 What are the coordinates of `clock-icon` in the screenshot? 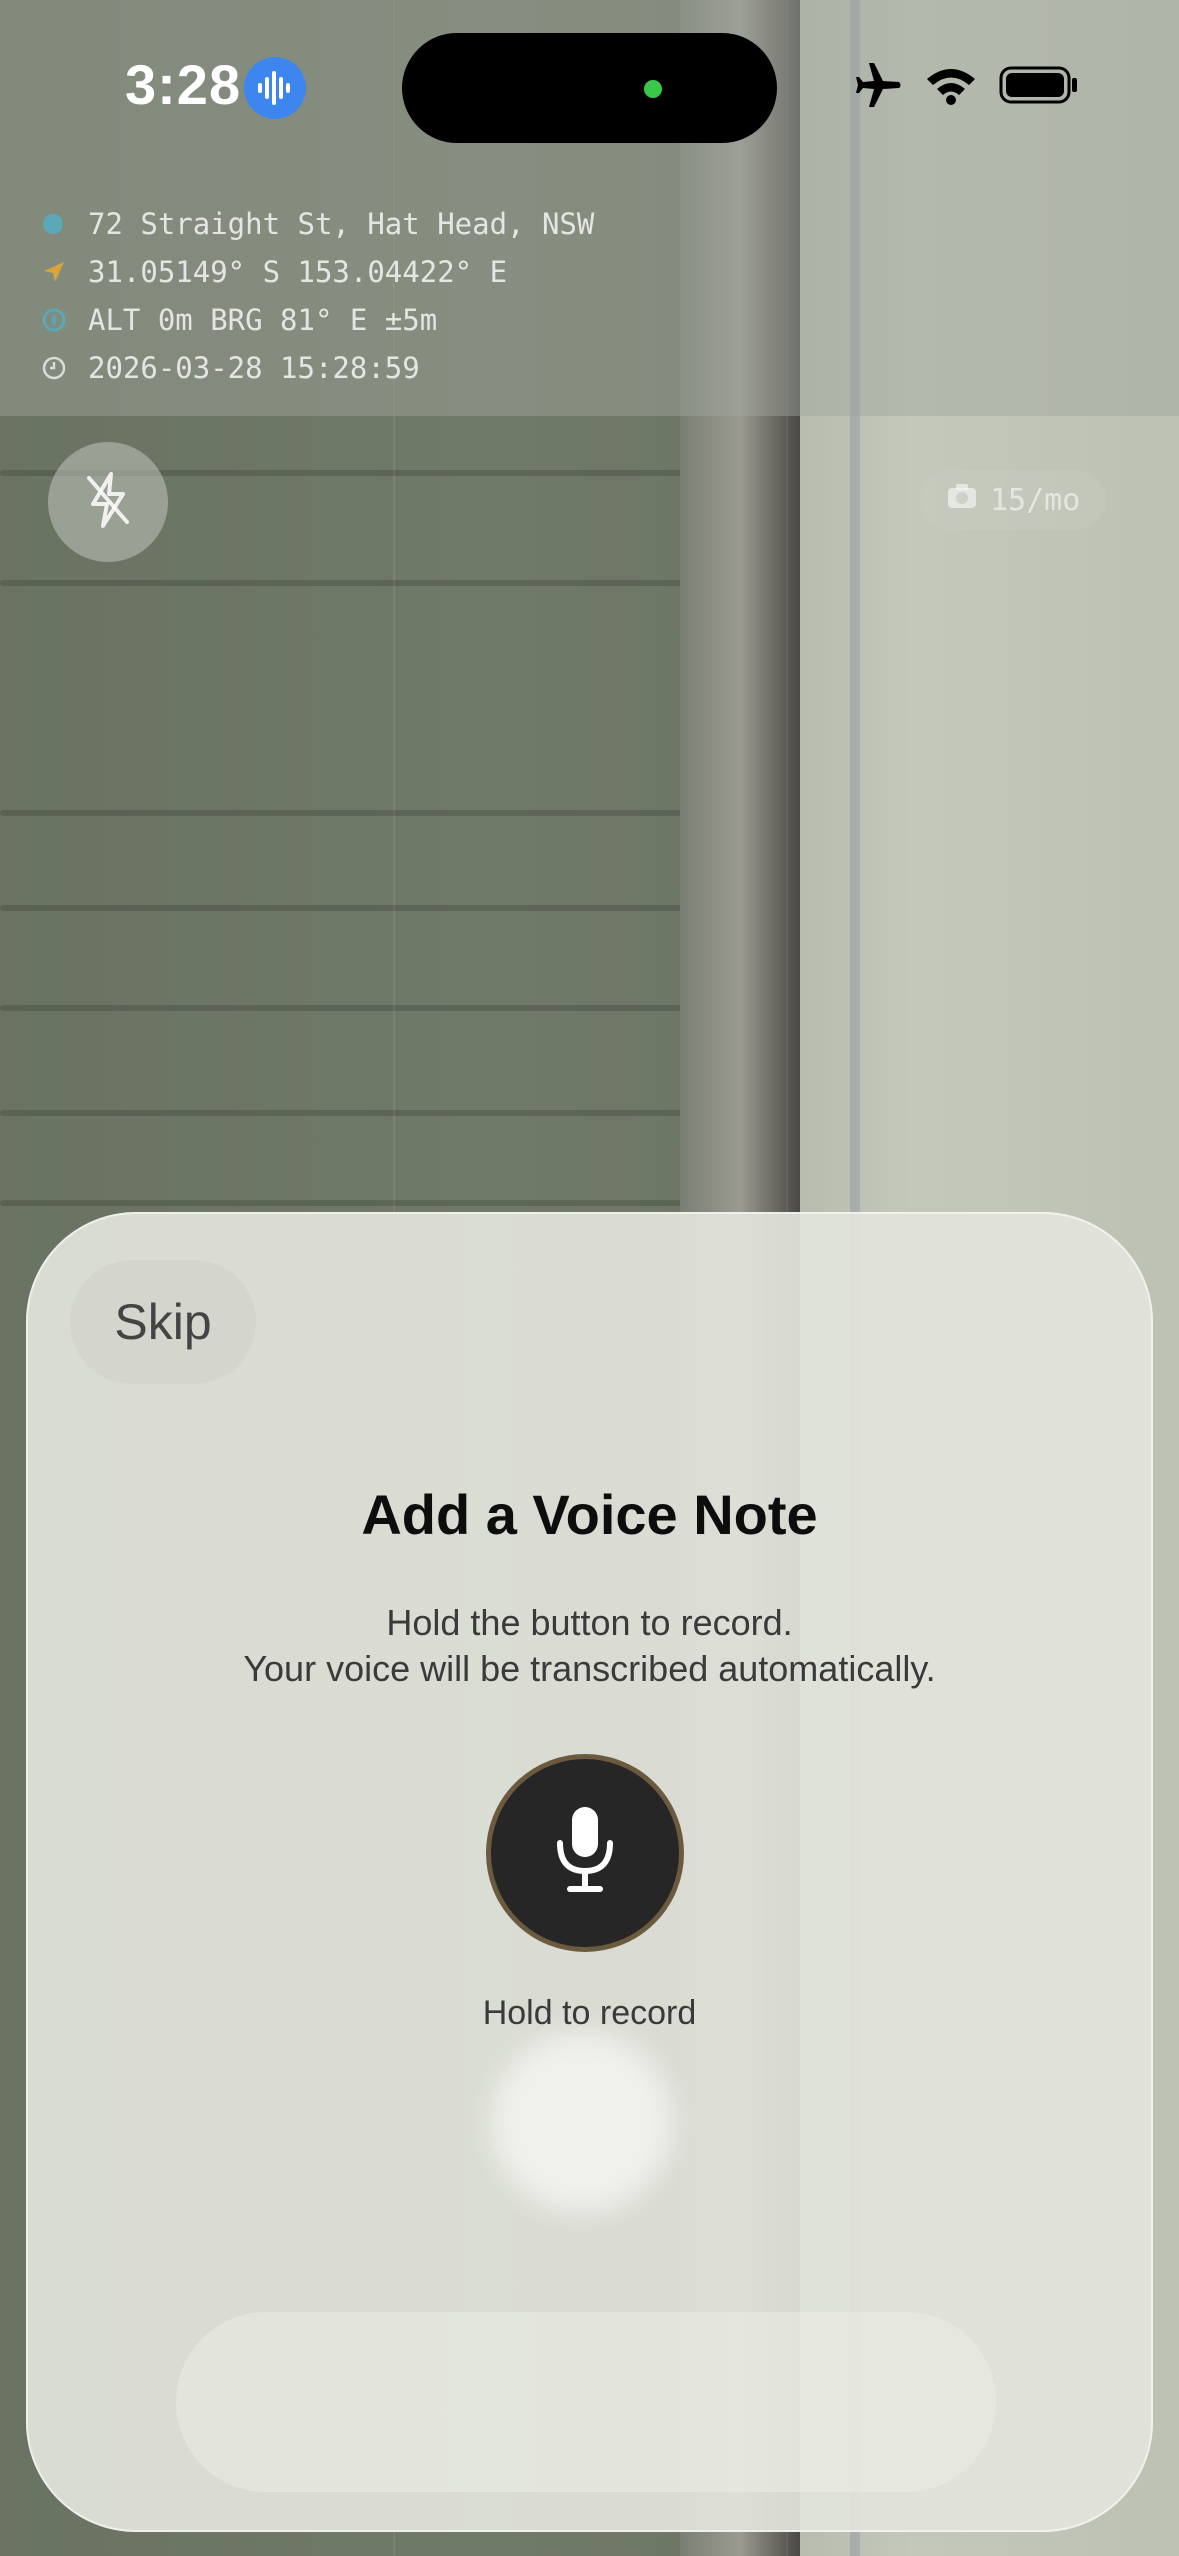 It's located at (65, 368).